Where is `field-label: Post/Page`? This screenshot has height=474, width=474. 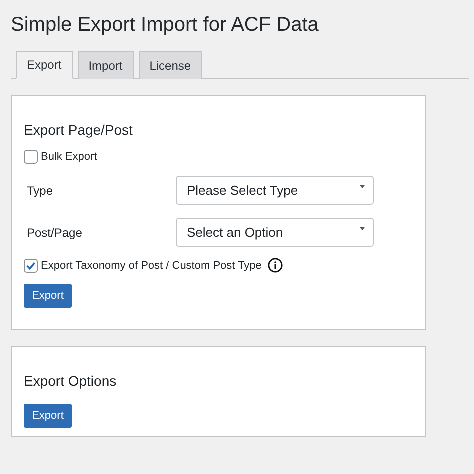 field-label: Post/Page is located at coordinates (55, 233).